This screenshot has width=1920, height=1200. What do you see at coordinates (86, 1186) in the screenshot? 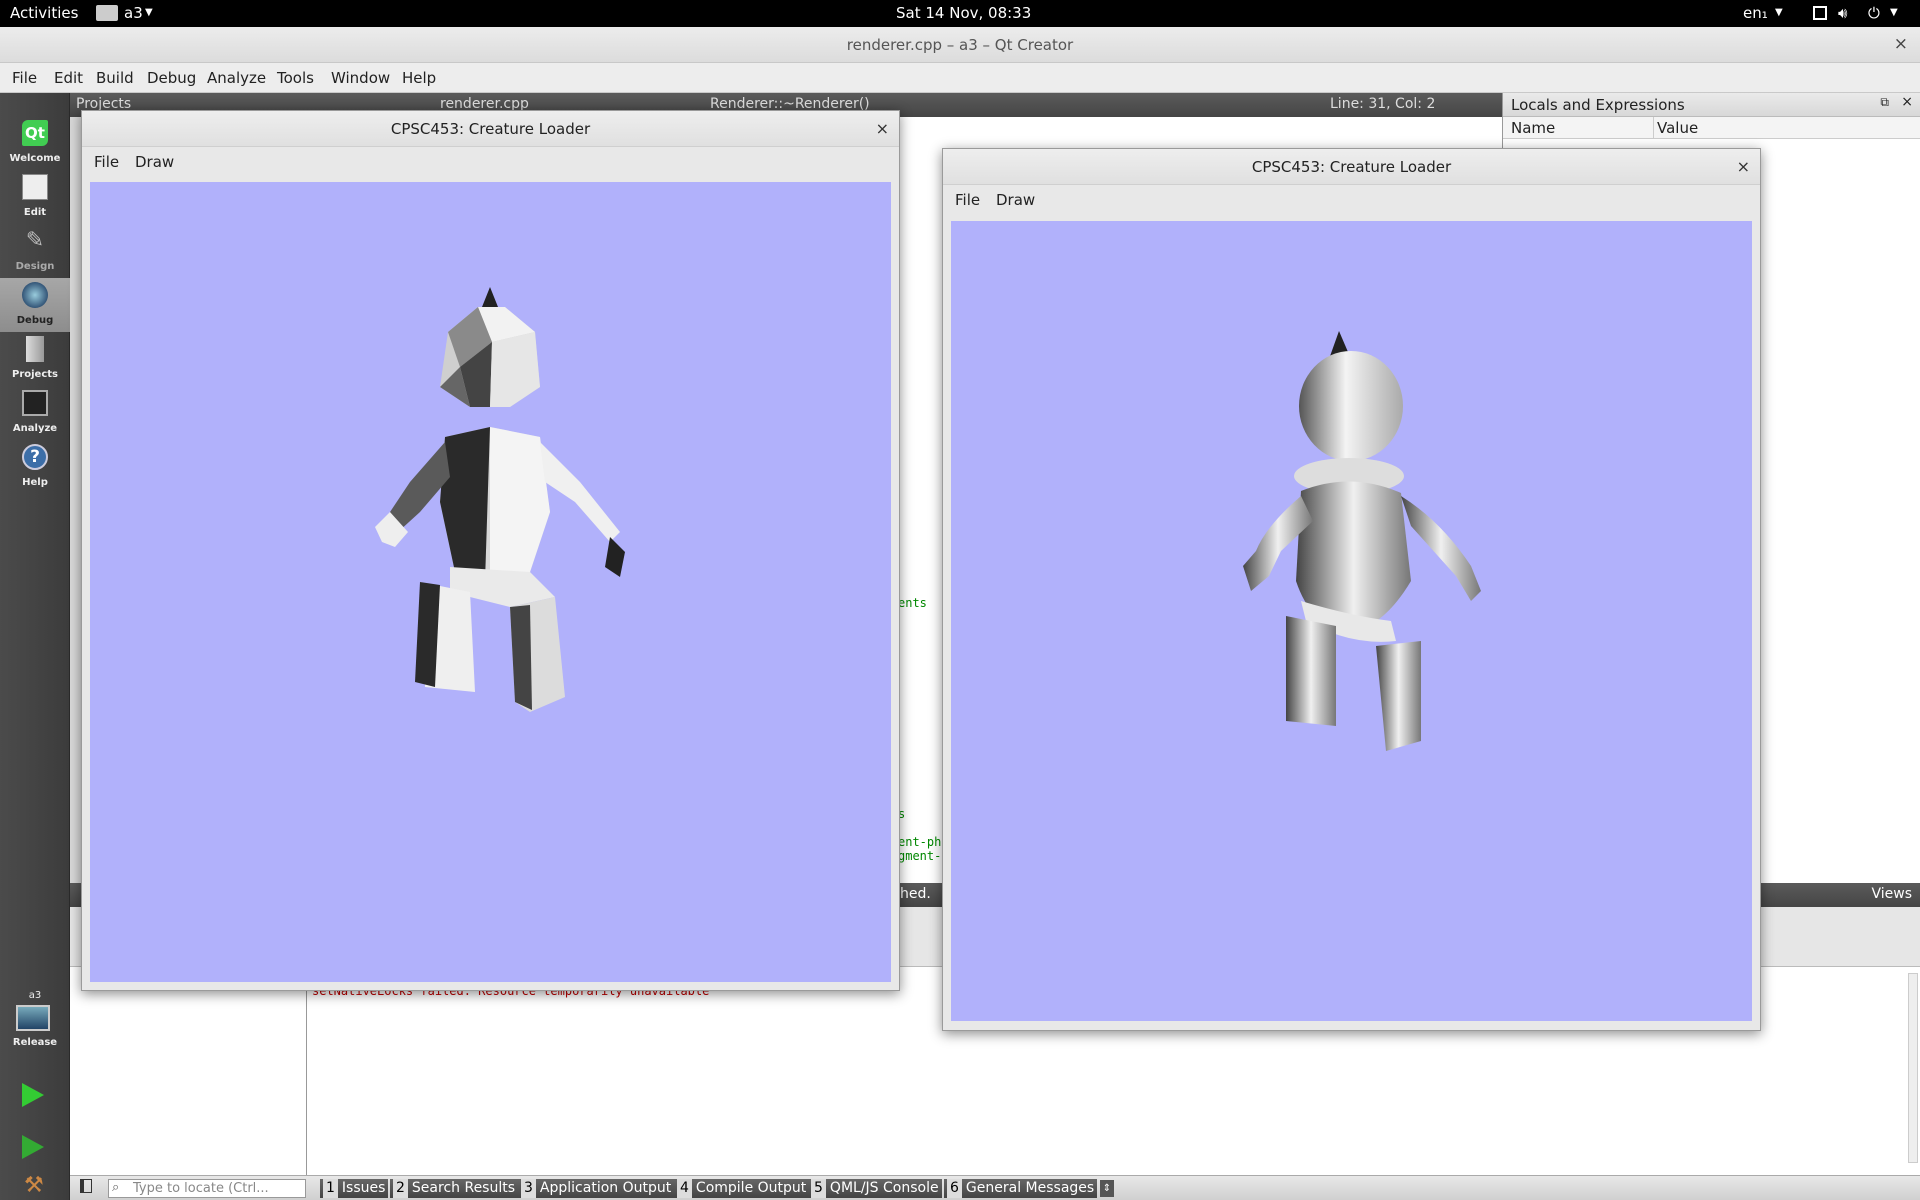
I see `toggle-sidebar-icon` at bounding box center [86, 1186].